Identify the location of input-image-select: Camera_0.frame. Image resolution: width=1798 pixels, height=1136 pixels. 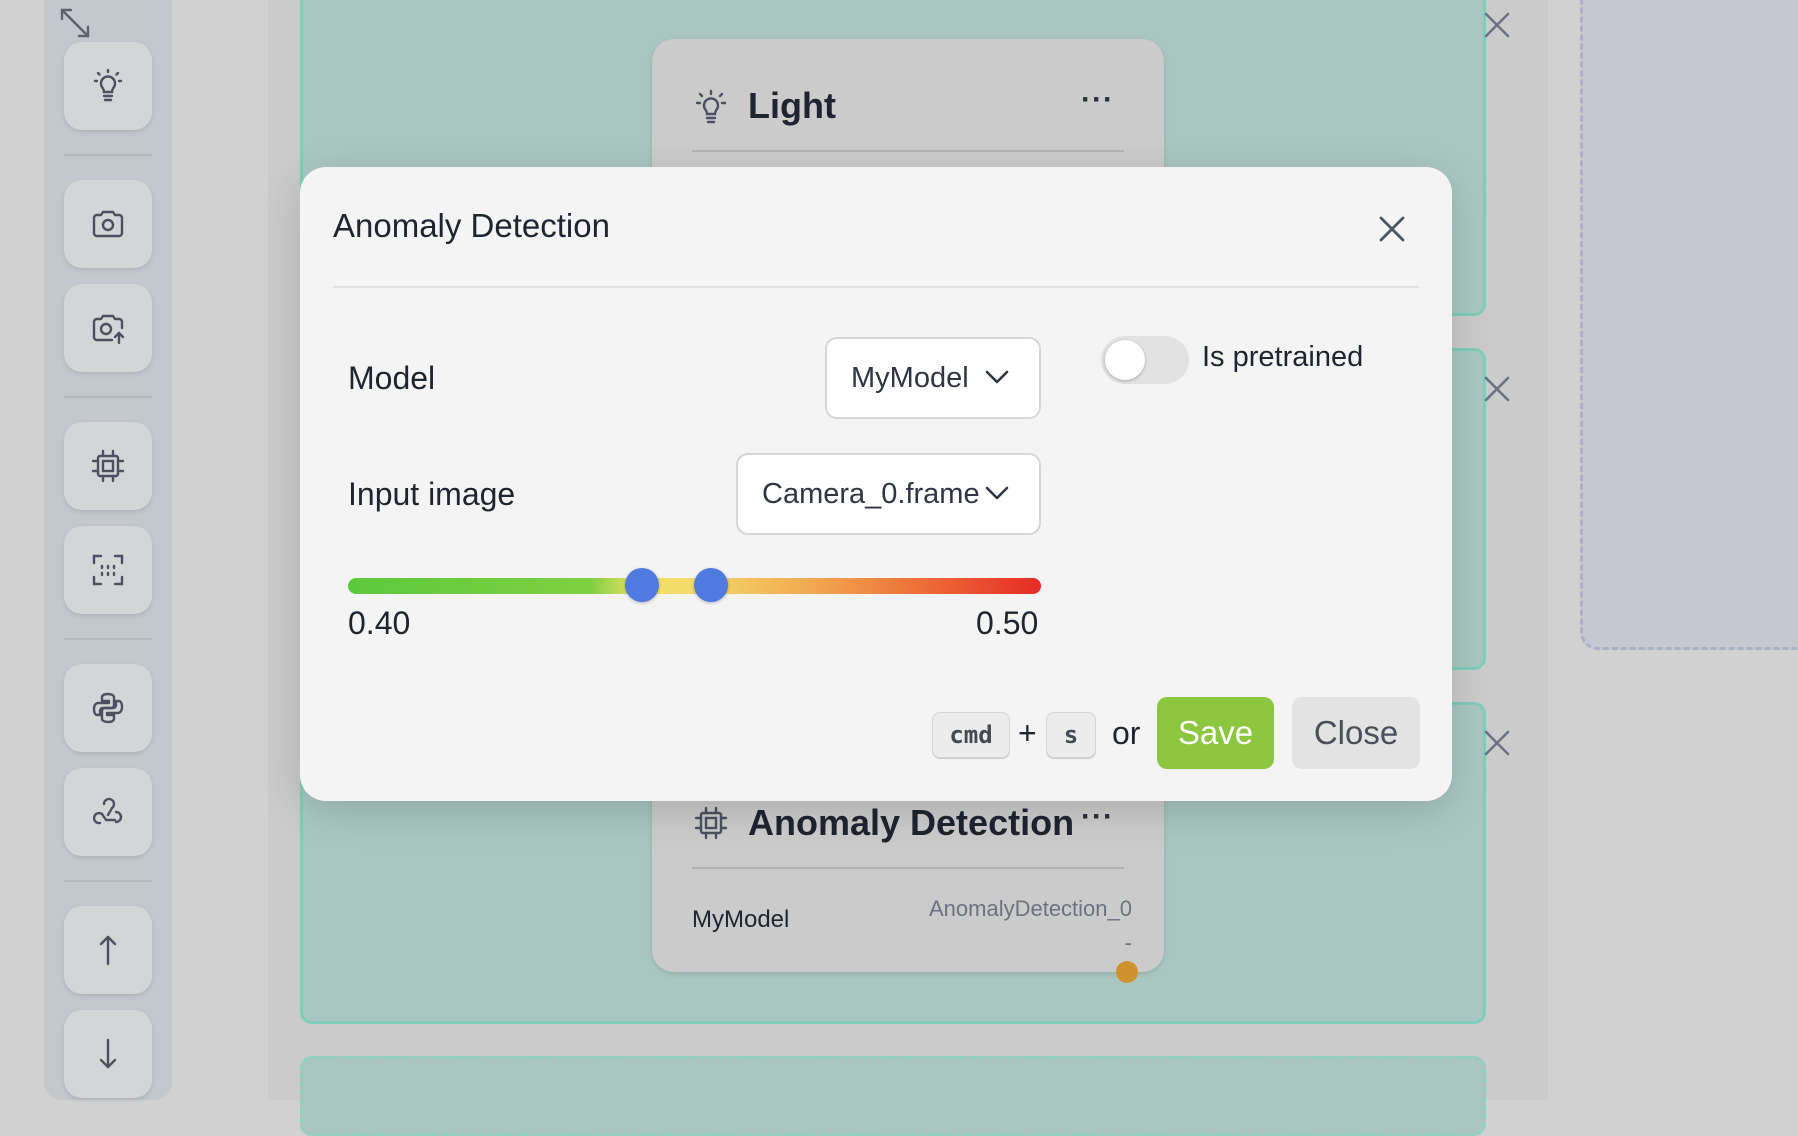
(888, 494).